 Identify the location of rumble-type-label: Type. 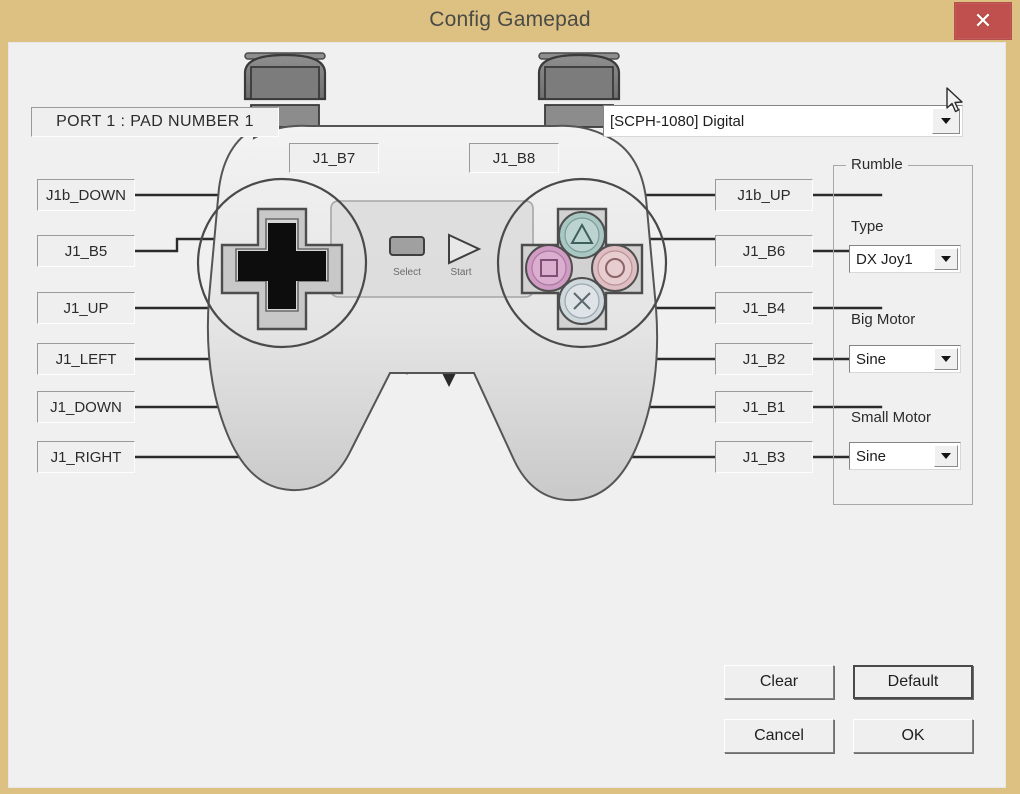
(867, 226).